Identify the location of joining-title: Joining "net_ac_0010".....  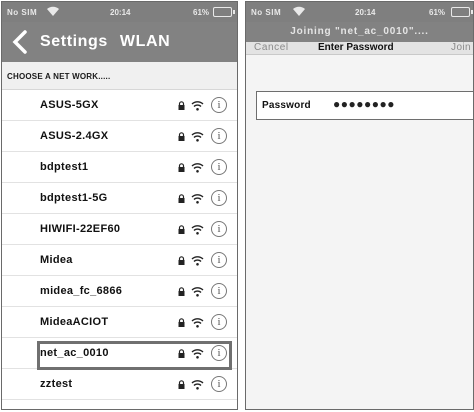
(359, 31).